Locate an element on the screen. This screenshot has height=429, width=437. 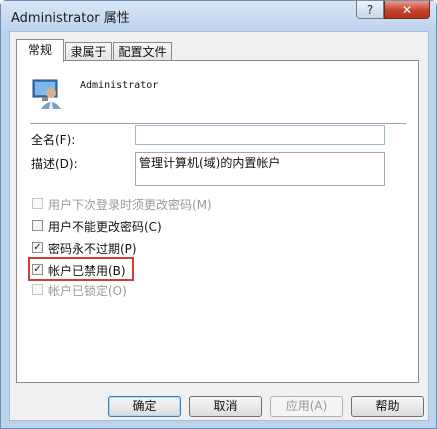
checkbox-label: 帐户已锁定(O) is located at coordinates (87, 291).